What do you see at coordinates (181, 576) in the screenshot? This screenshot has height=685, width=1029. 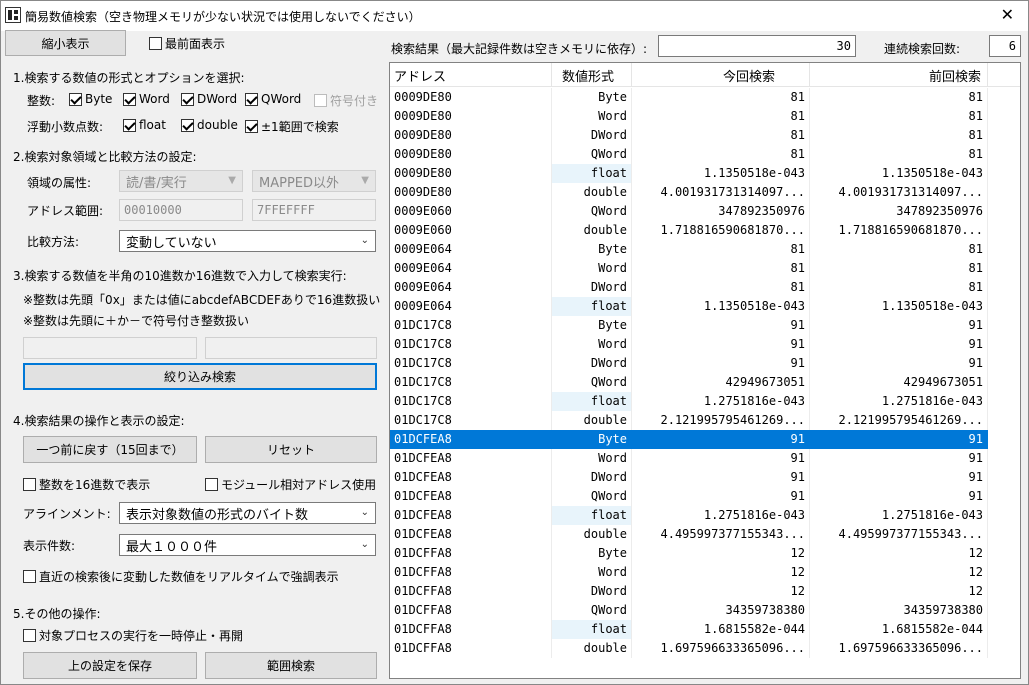 I see `realtime-highlight-checkbox: 直近の検索後に変動した数値をリアルタイムで強調表示` at bounding box center [181, 576].